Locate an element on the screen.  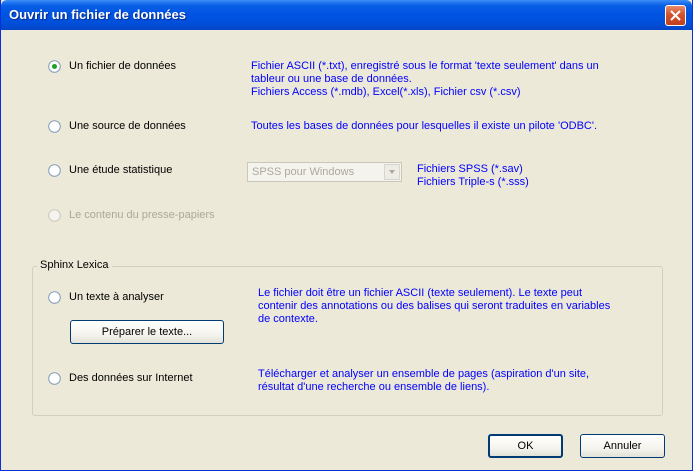
radio-data-source: Une source de données is located at coordinates (143, 127).